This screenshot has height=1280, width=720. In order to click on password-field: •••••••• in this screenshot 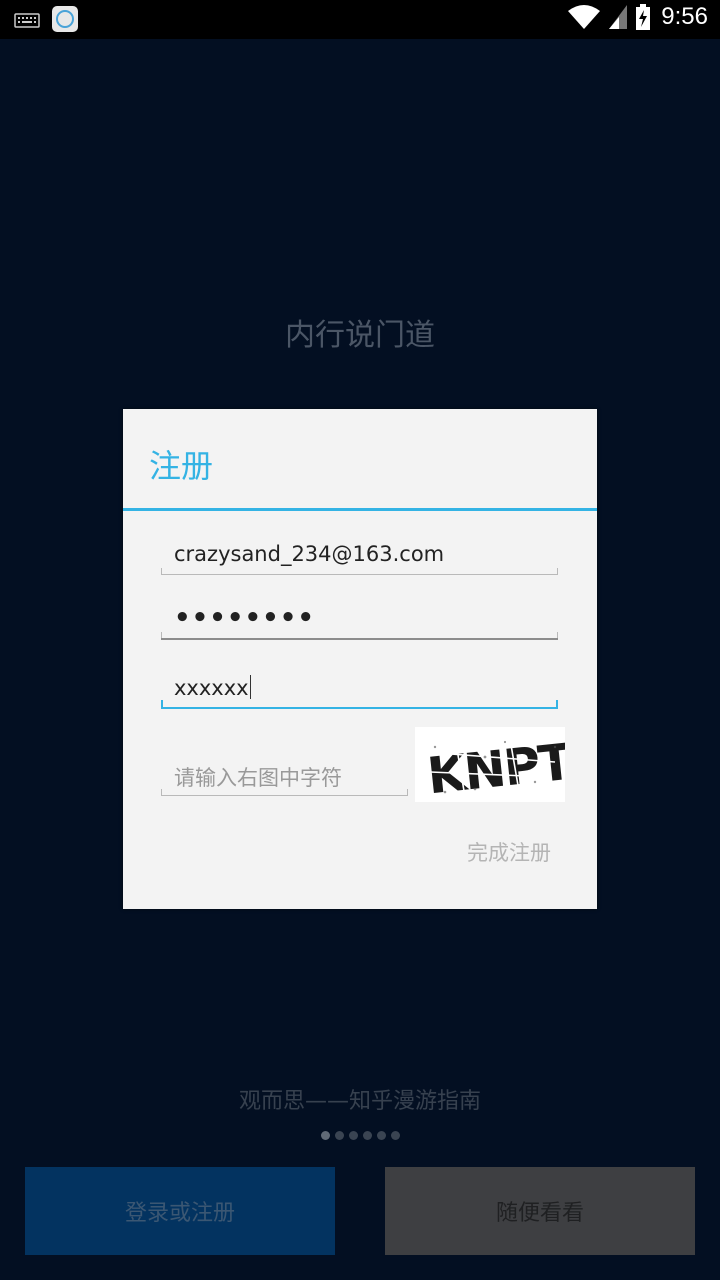, I will do `click(359, 621)`.